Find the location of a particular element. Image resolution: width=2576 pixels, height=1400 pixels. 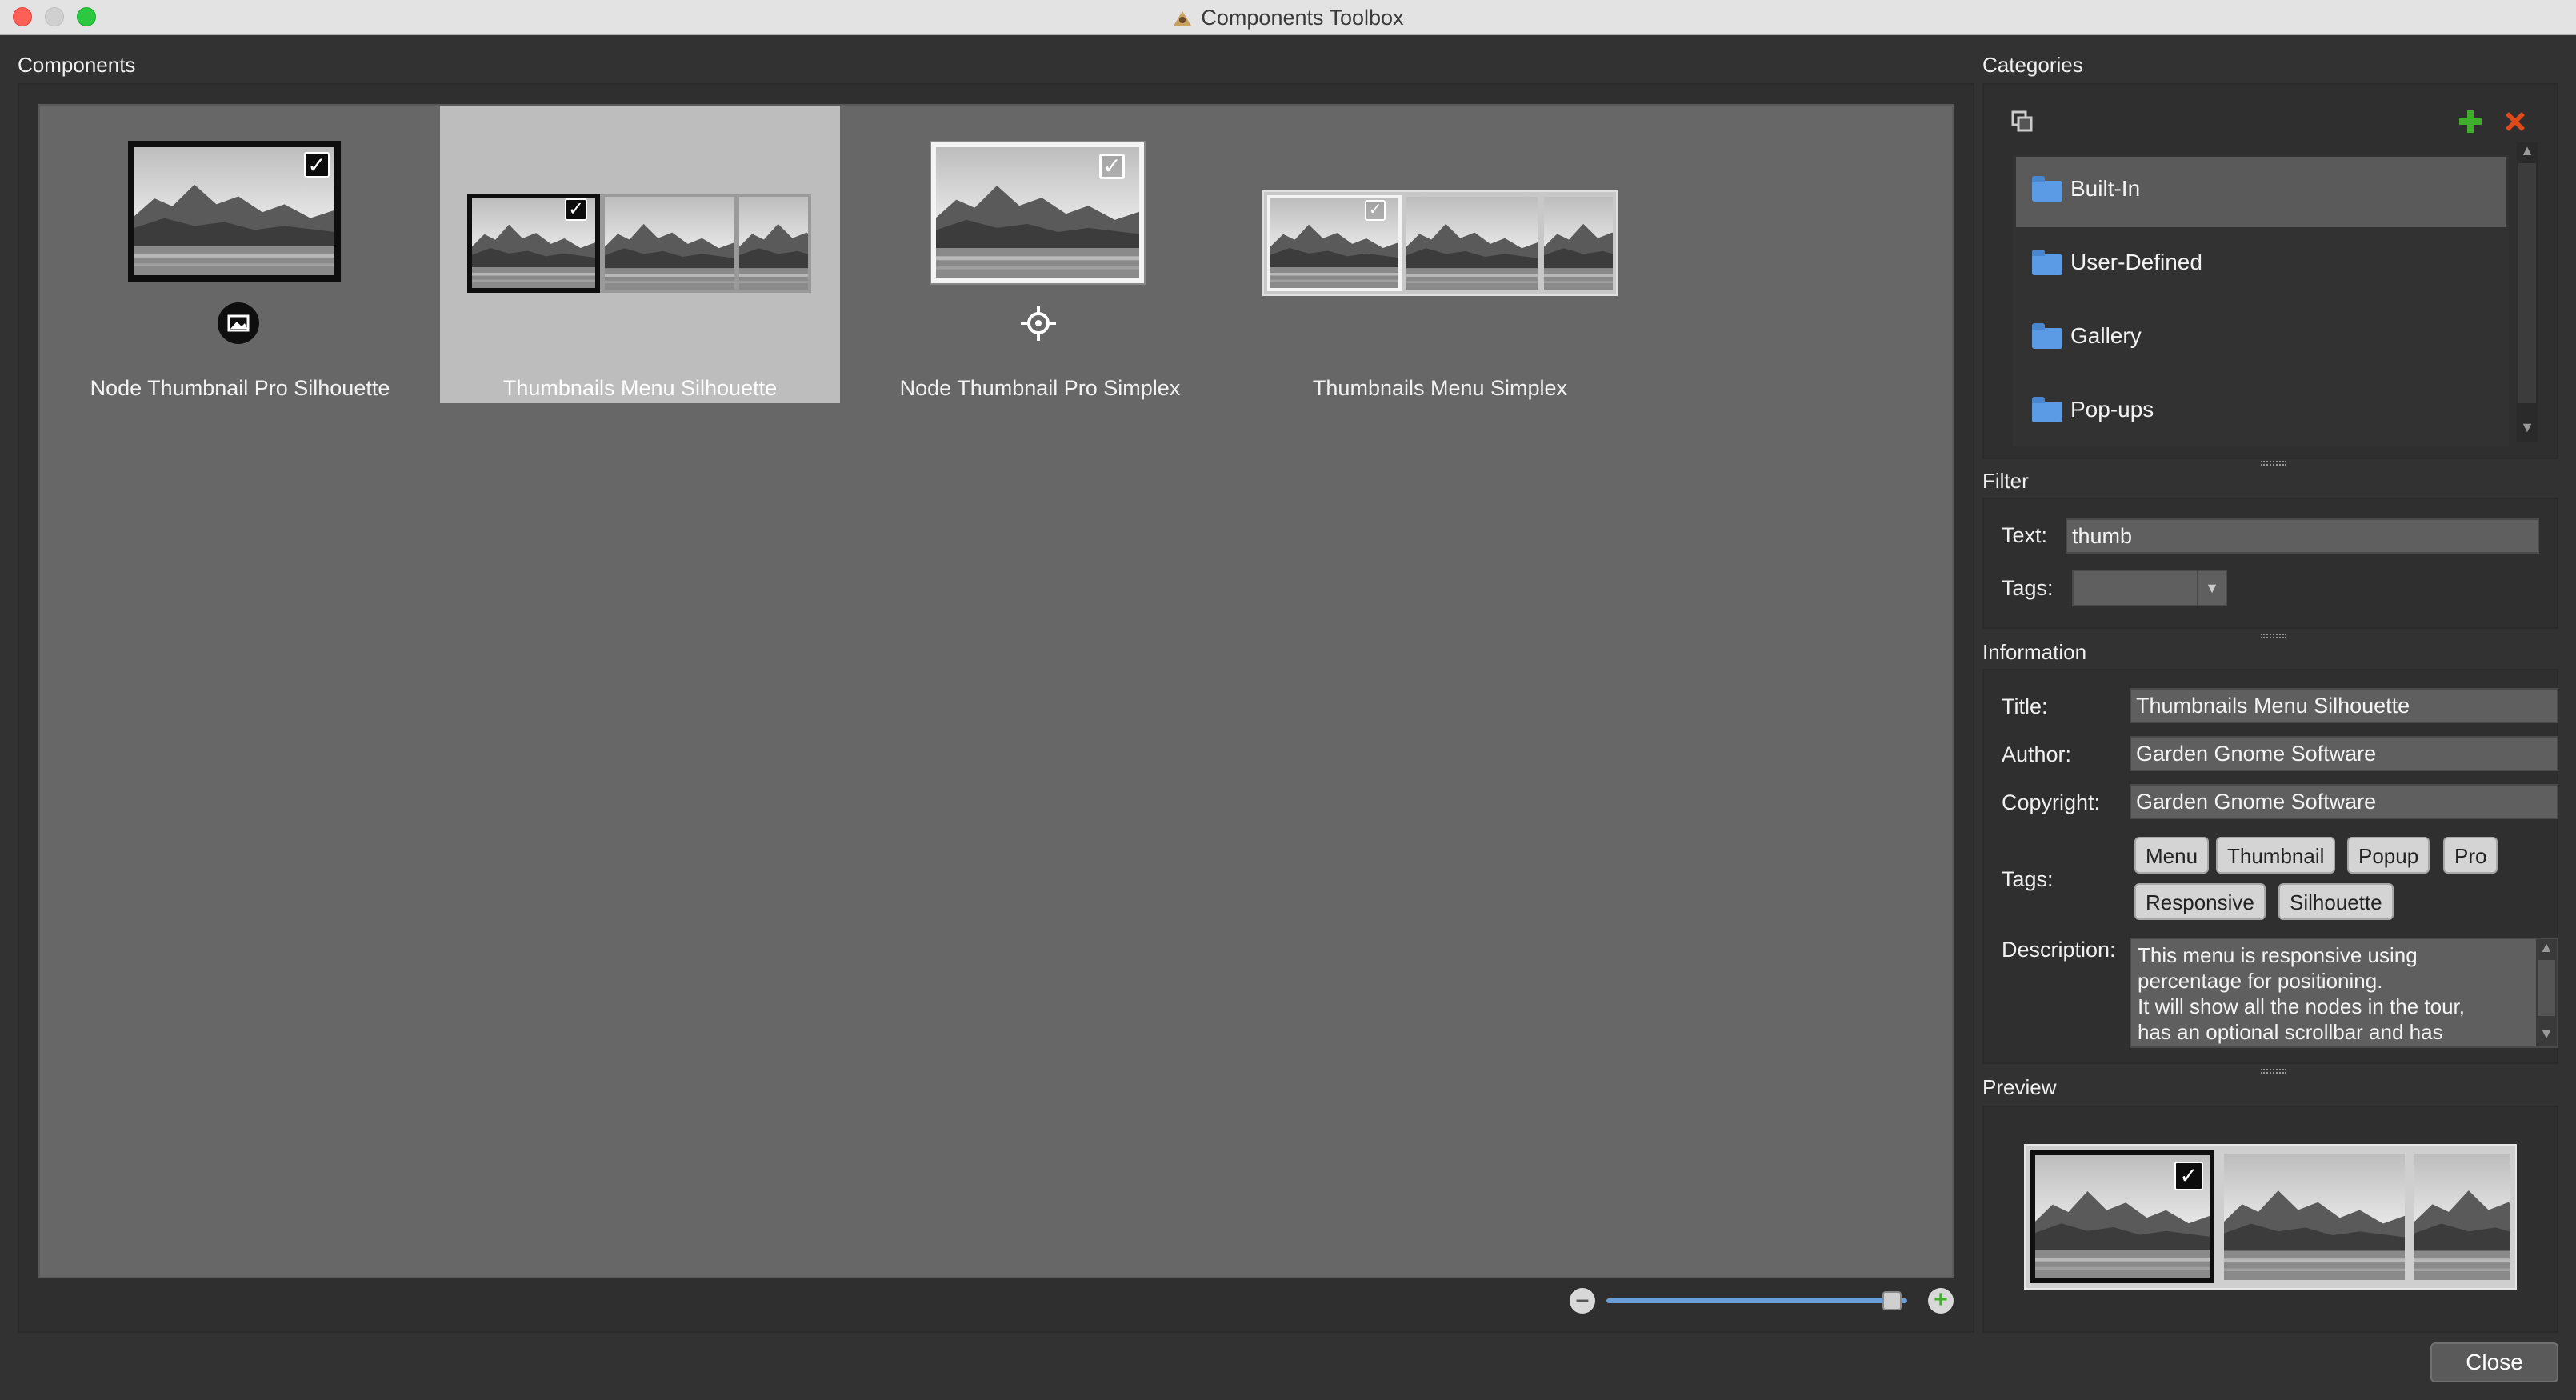

filter-text-label: Text: is located at coordinates (2025, 535).